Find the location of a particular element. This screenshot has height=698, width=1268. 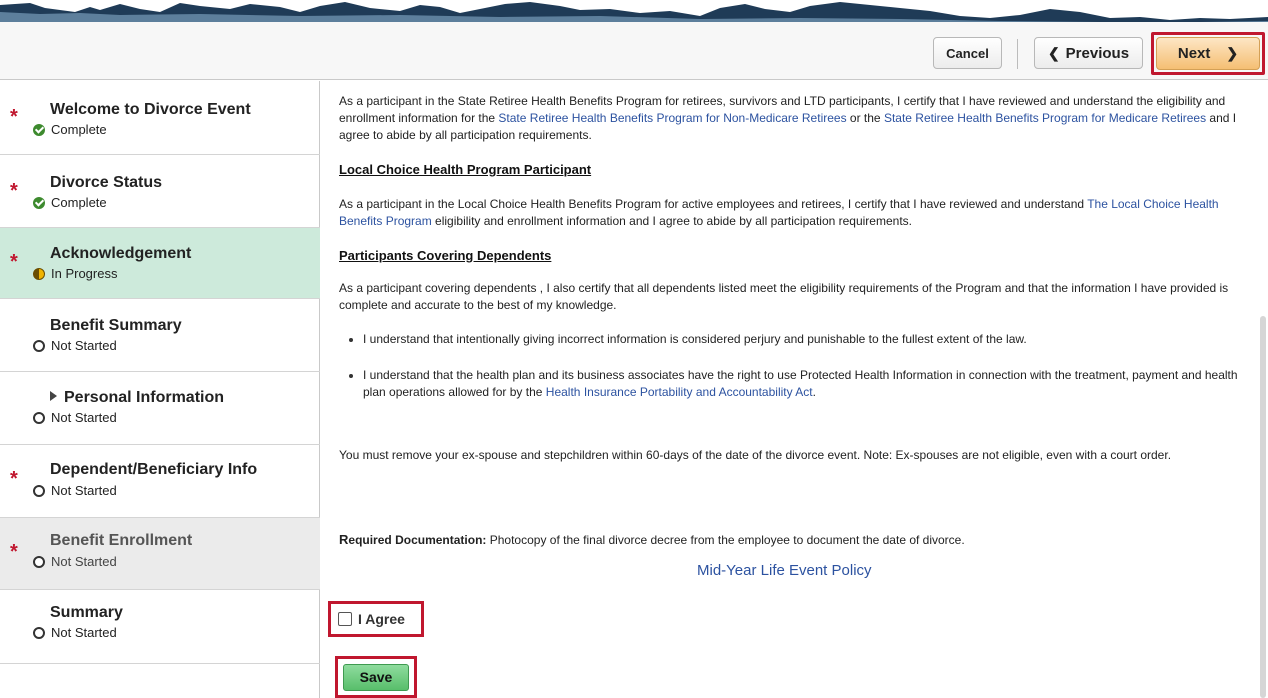

previous-button: ❮ Previous is located at coordinates (1088, 53).